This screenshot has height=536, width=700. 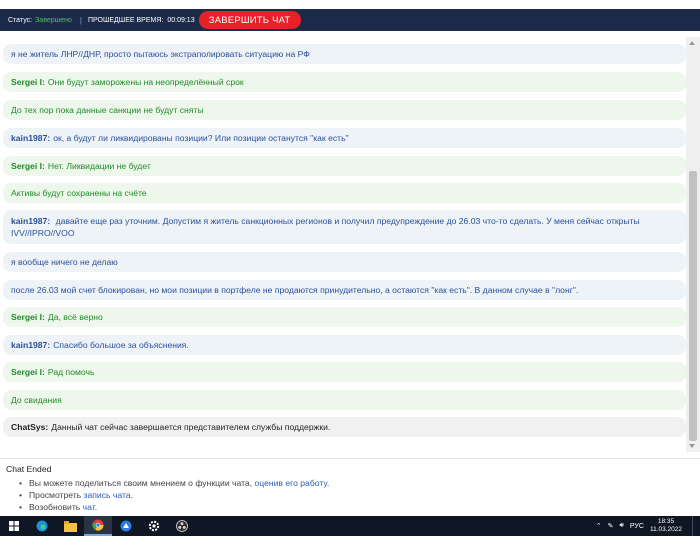 I want to click on system-clock: 18:35 11.03.2022, so click(x=666, y=526).